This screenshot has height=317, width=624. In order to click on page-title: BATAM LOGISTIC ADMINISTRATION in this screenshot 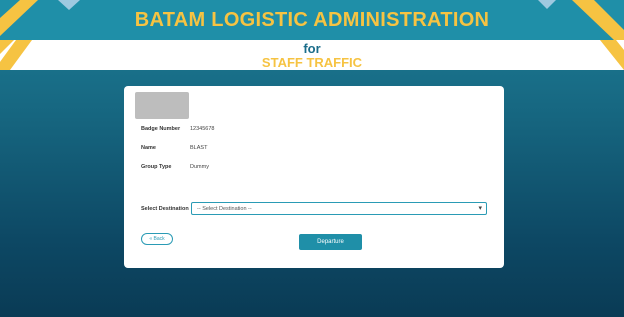, I will do `click(312, 20)`.